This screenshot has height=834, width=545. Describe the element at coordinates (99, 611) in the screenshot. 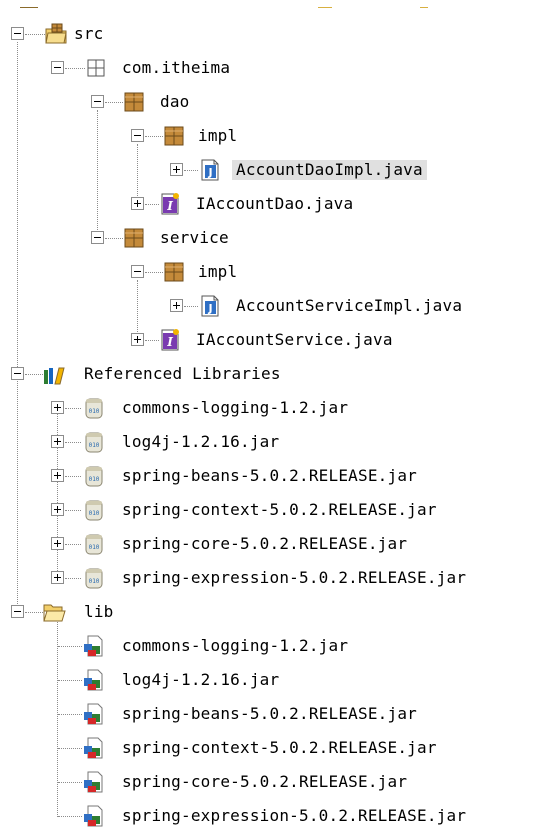

I see `tree-node-label: lib` at that location.